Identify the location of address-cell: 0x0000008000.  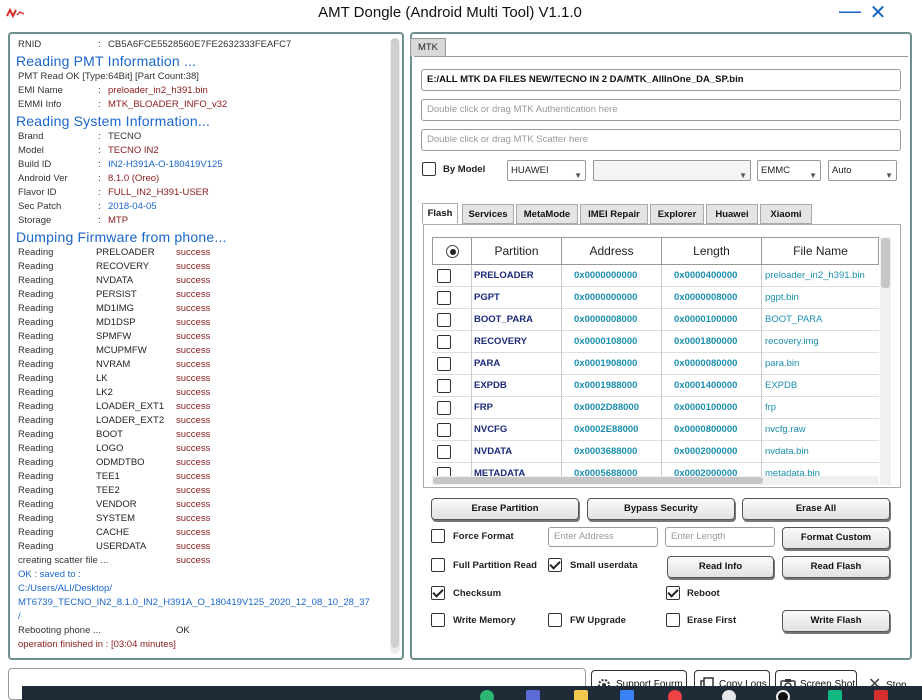
(606, 319).